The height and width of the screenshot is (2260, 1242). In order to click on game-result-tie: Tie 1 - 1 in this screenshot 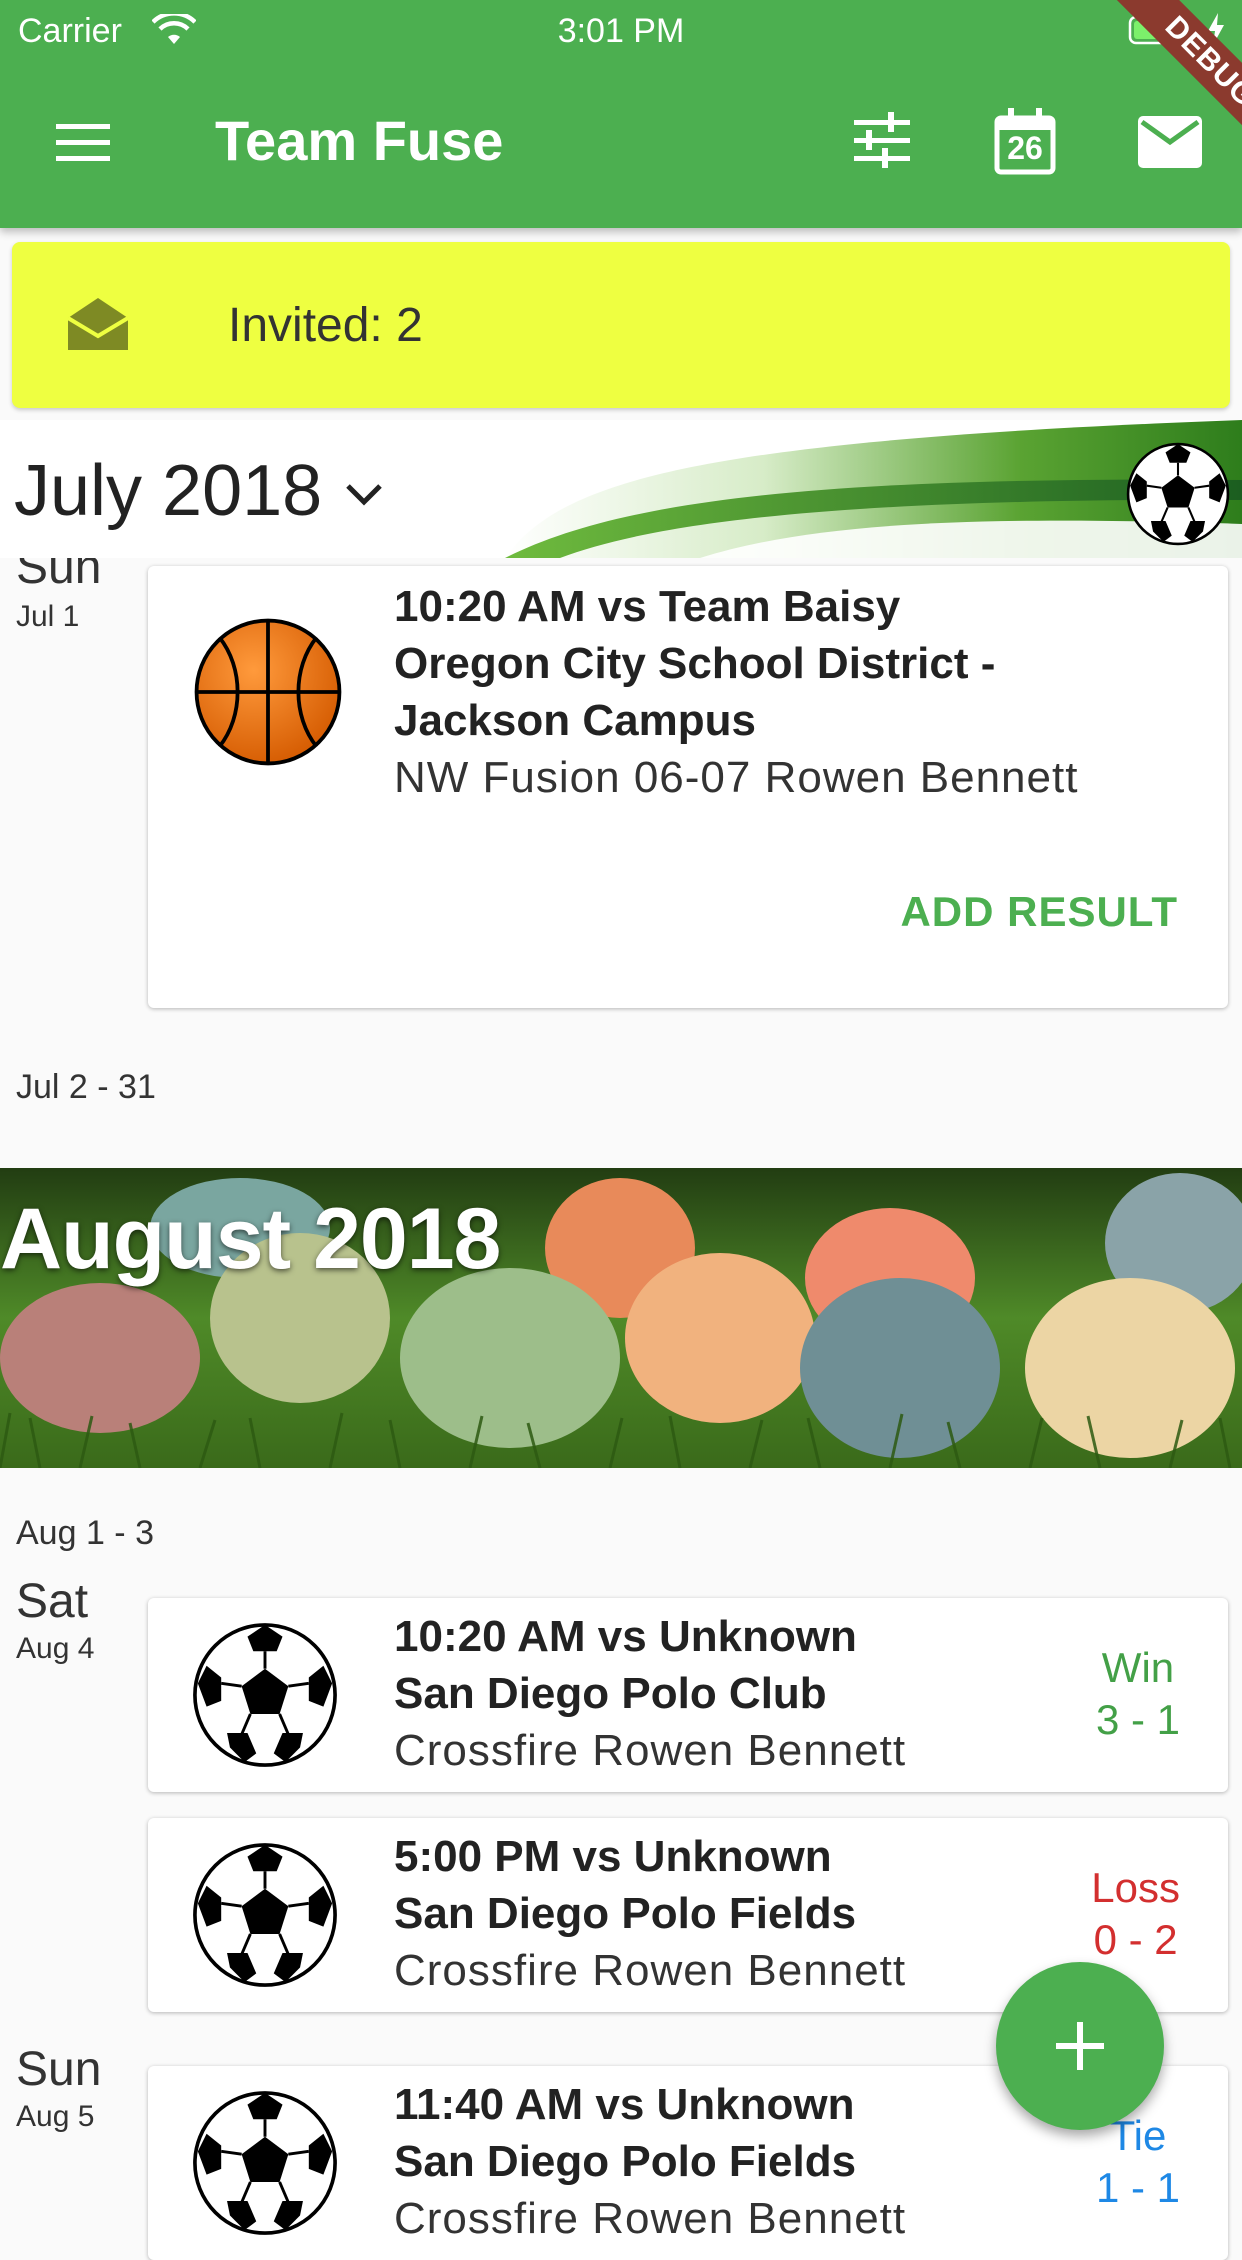, I will do `click(1138, 2162)`.